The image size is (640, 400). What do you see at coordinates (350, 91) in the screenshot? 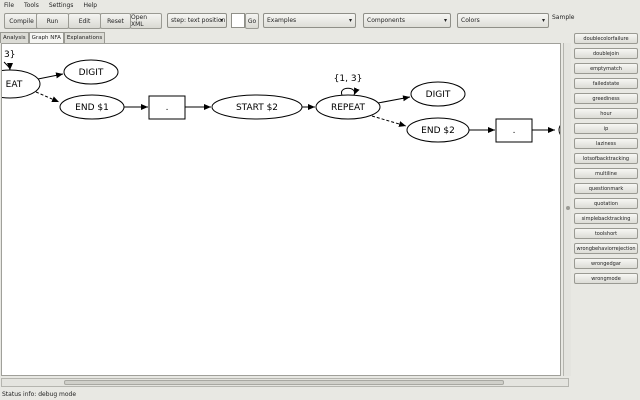
I see `repeat2-self-loop` at bounding box center [350, 91].